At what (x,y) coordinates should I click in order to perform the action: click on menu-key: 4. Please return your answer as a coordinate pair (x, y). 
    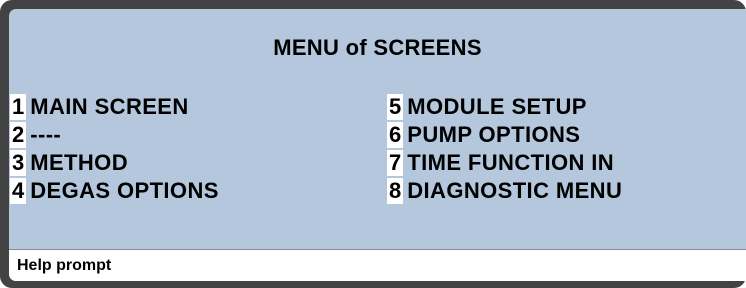
    Looking at the image, I should click on (18, 191).